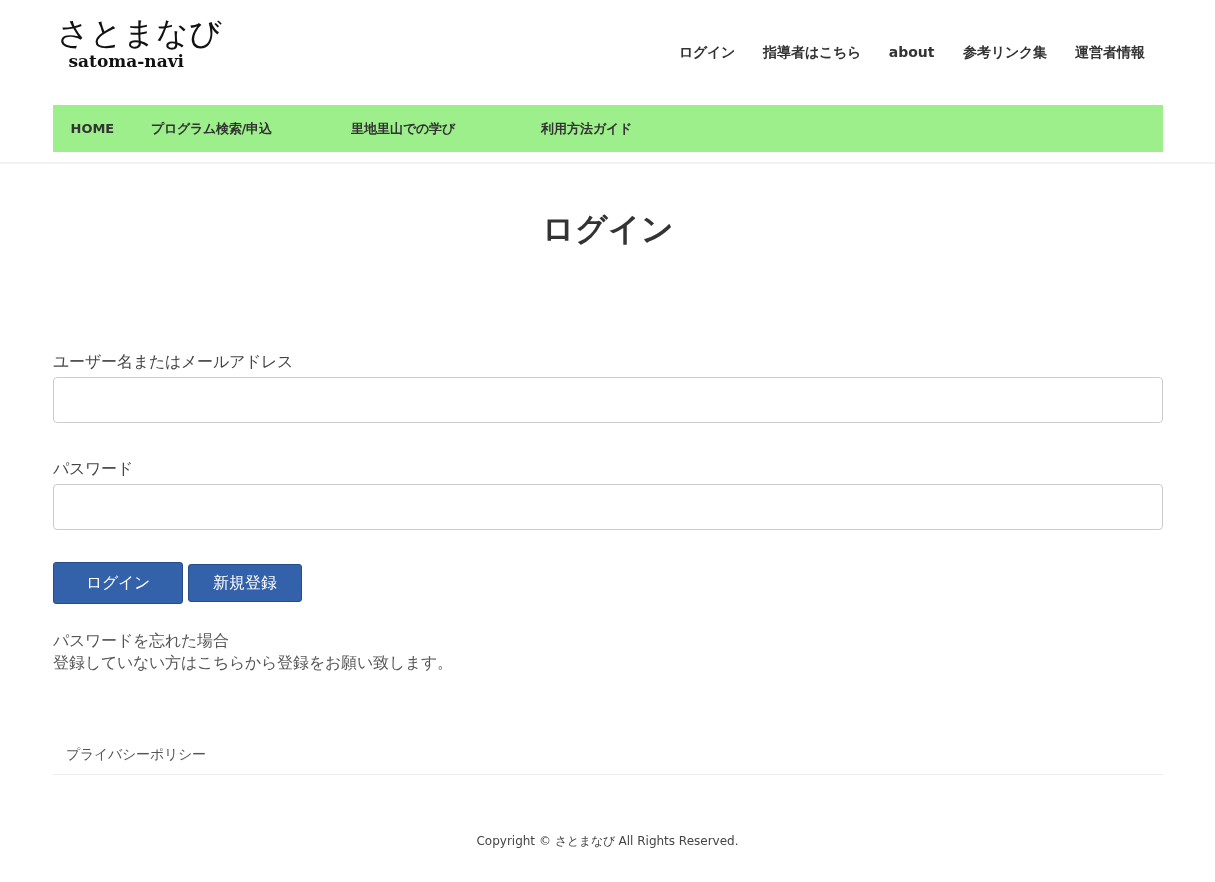 The height and width of the screenshot is (882, 1215). Describe the element at coordinates (250, 128) in the screenshot. I see `main-nav-link: プログラム検索/申込` at that location.